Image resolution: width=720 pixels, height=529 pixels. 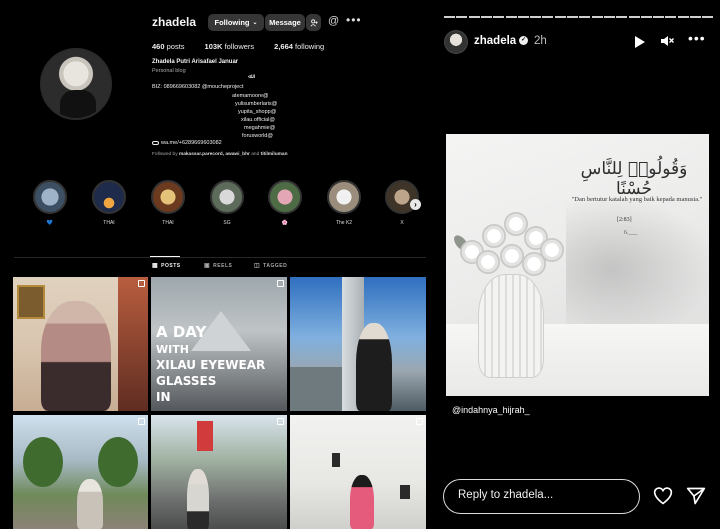 What do you see at coordinates (50, 203) in the screenshot?
I see `story-highlight: 💙` at bounding box center [50, 203].